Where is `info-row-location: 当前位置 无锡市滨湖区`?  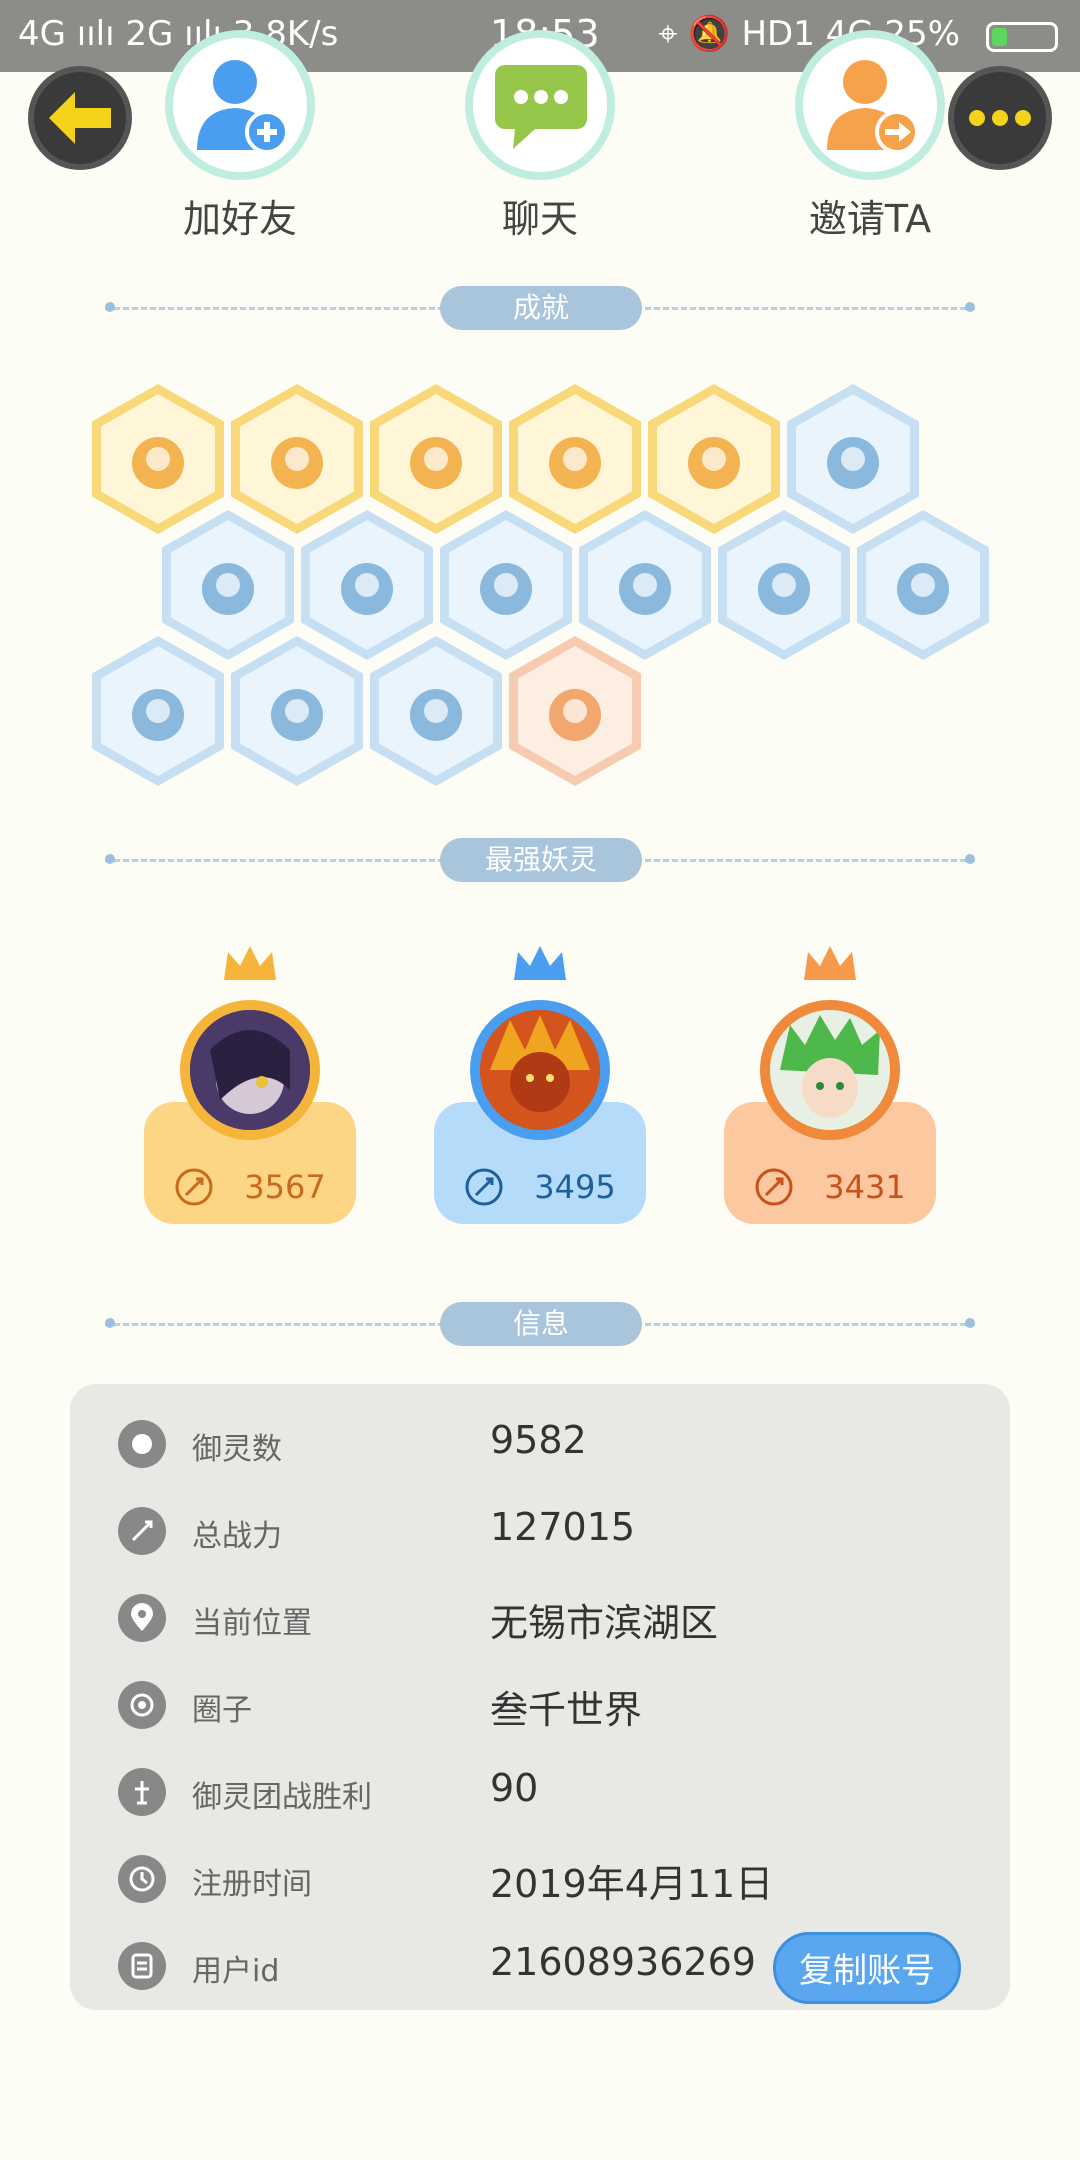 info-row-location: 当前位置 无锡市滨湖区 is located at coordinates (540, 1618).